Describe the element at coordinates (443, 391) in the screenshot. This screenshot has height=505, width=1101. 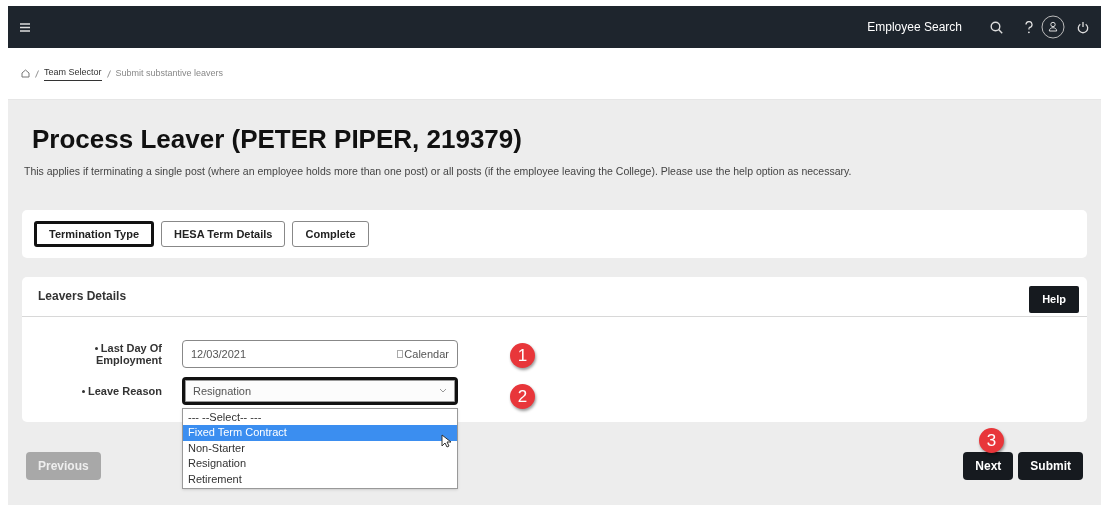
I see `chevron-down-icon` at that location.